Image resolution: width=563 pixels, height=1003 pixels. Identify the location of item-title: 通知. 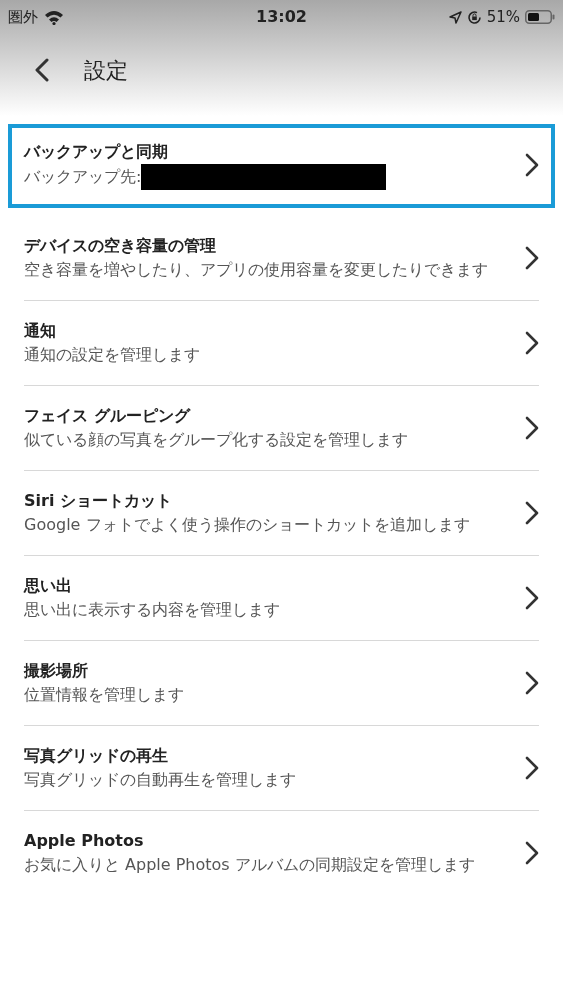
(40, 331).